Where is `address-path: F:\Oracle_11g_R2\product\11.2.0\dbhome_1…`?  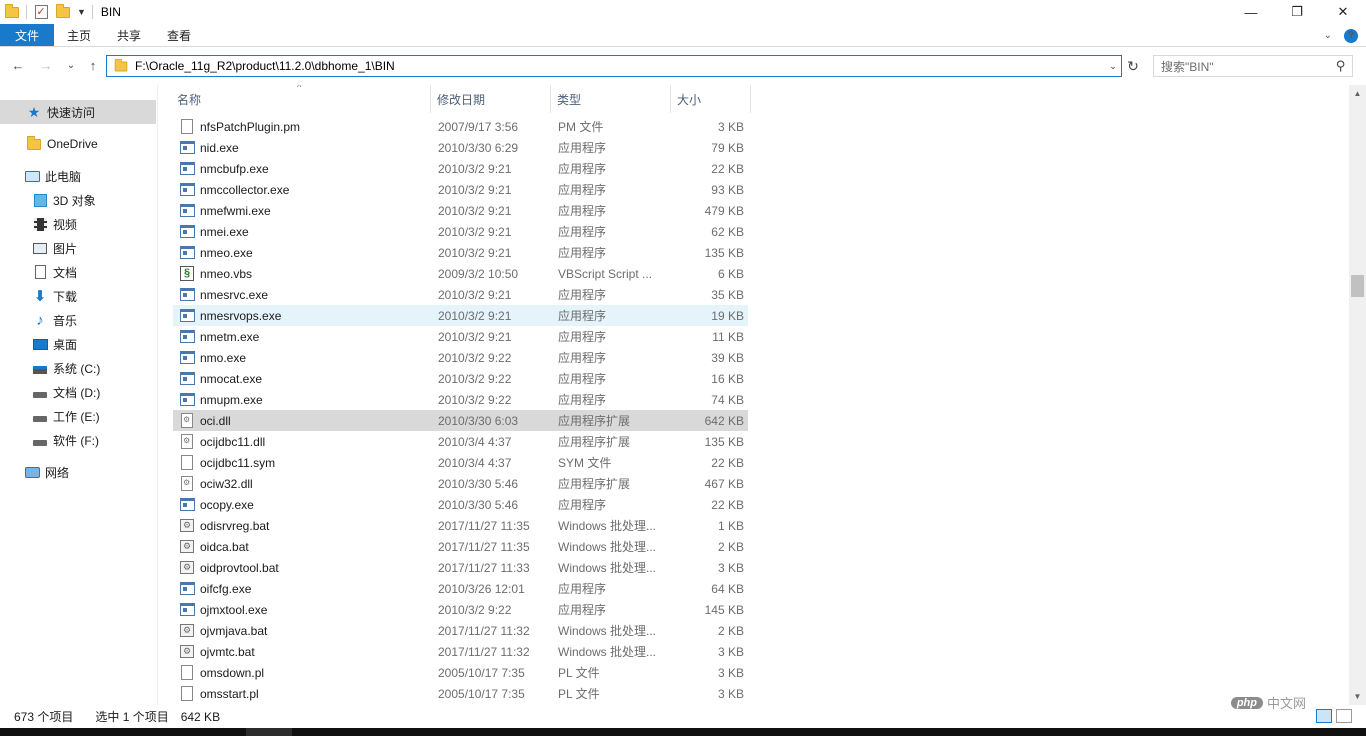
address-path: F:\Oracle_11g_R2\product\11.2.0\dbhome_1… is located at coordinates (265, 66).